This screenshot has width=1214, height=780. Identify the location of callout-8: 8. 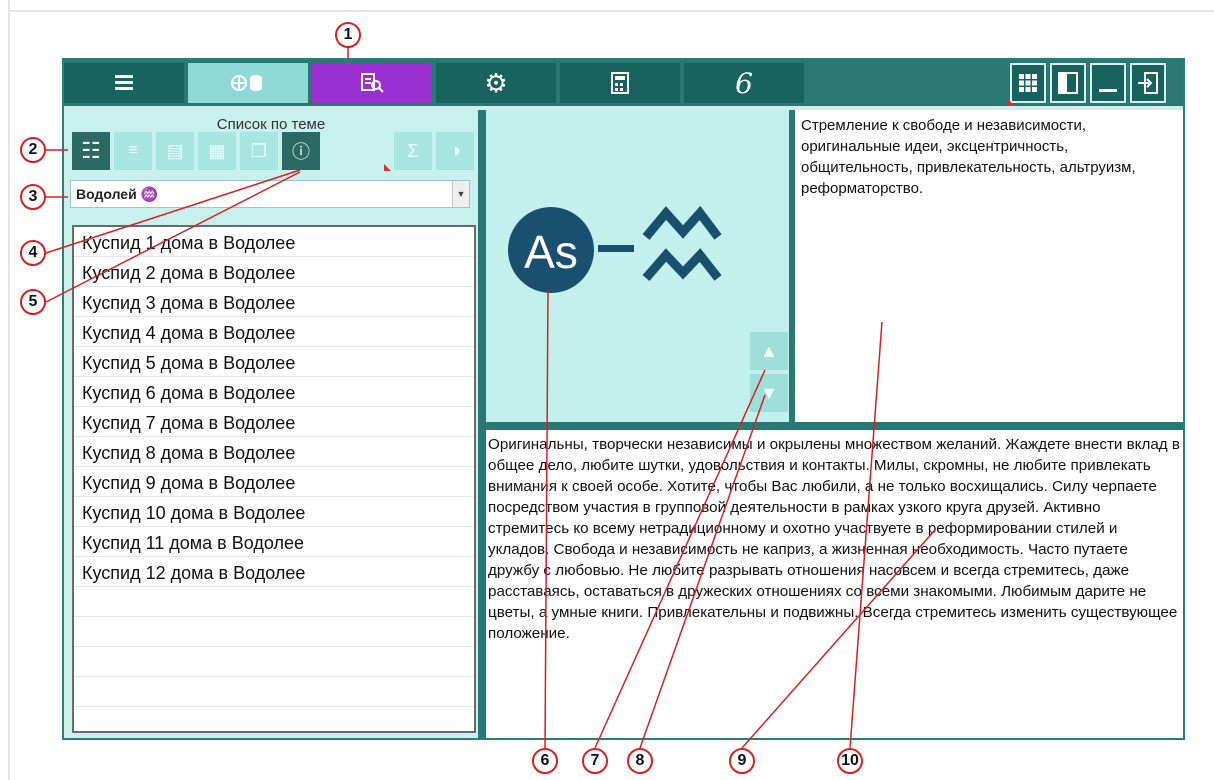
(640, 761).